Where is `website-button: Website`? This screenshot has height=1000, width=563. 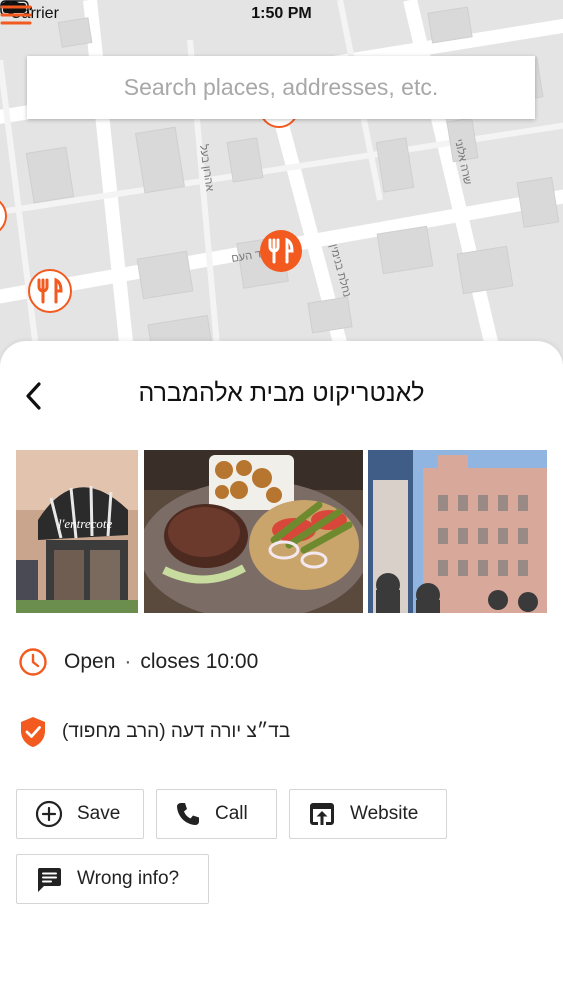 website-button: Website is located at coordinates (368, 814).